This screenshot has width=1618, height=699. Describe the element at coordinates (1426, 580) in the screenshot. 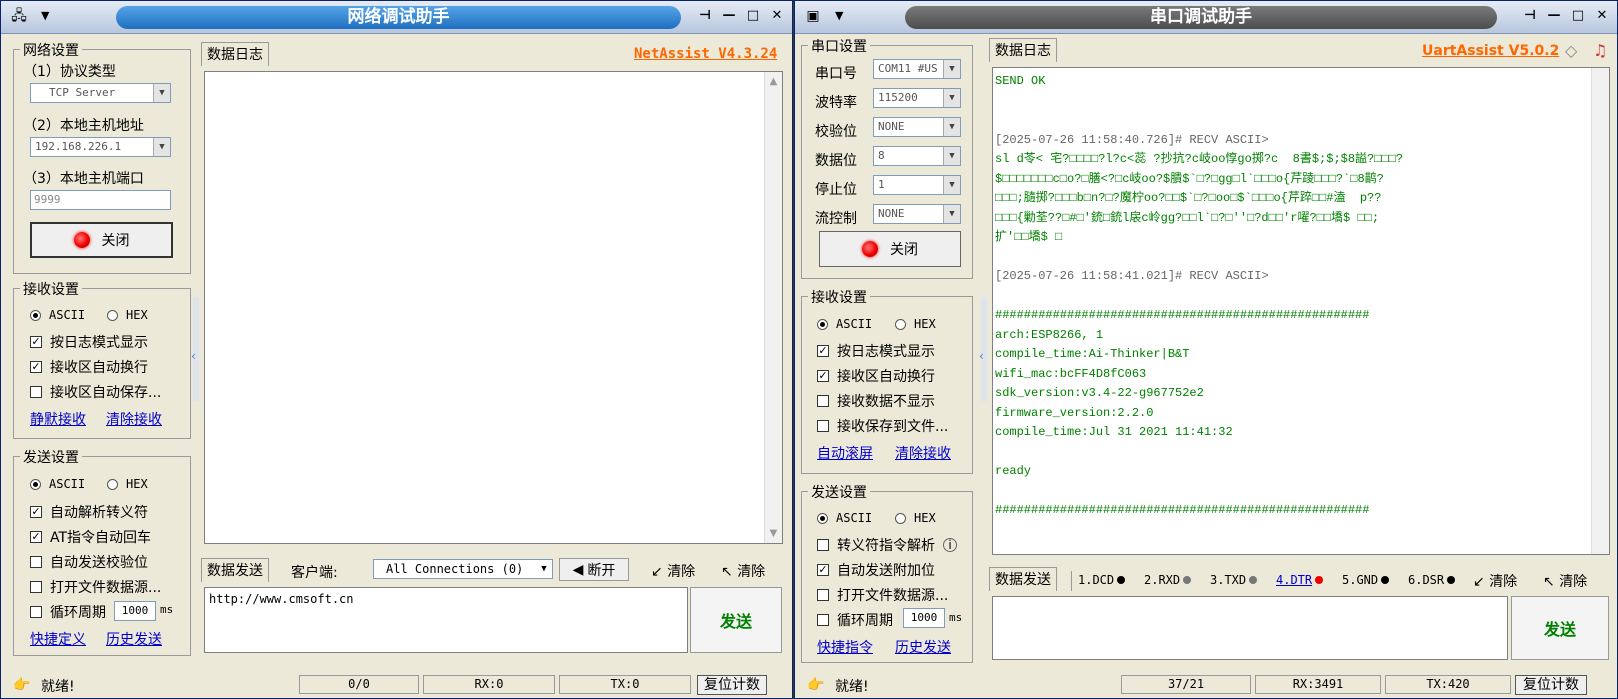

I see `pin-label: 6.DSR` at that location.